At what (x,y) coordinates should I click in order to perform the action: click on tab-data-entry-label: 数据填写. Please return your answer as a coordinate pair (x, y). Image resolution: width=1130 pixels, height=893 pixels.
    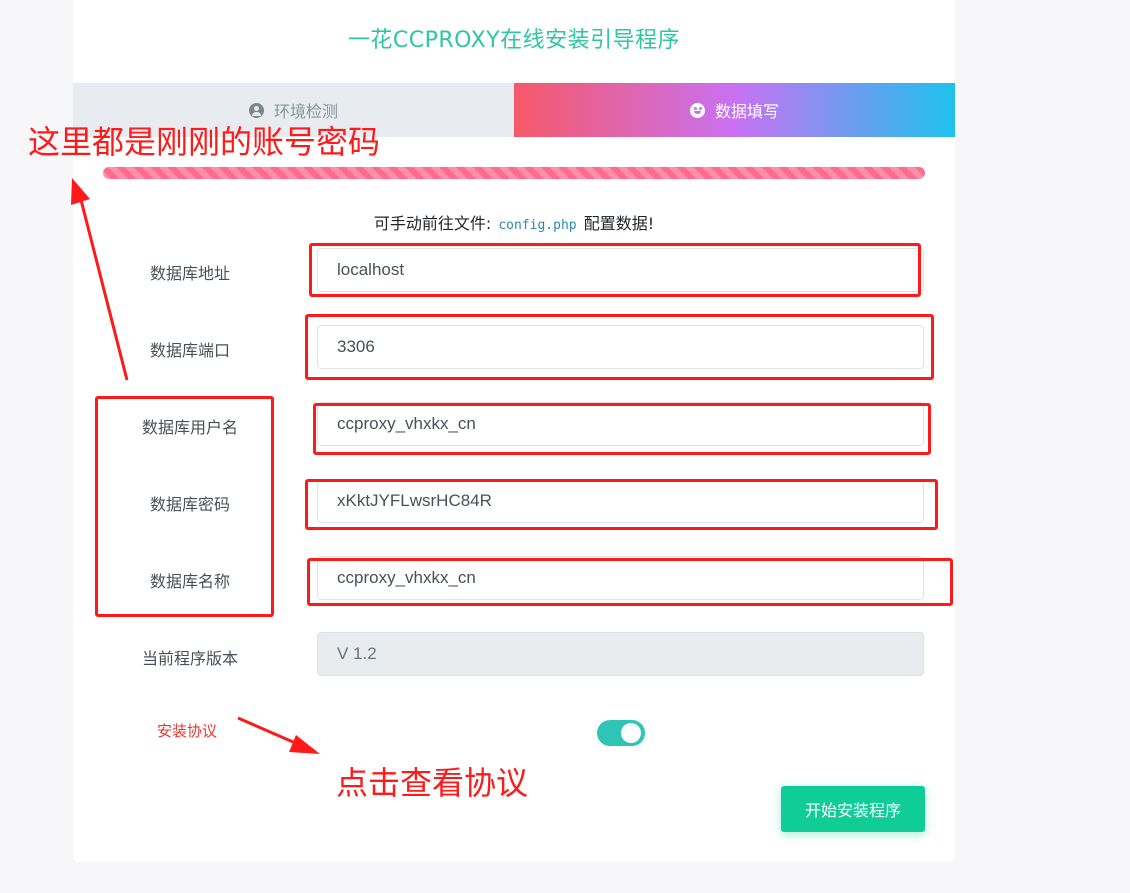
    Looking at the image, I should click on (746, 111).